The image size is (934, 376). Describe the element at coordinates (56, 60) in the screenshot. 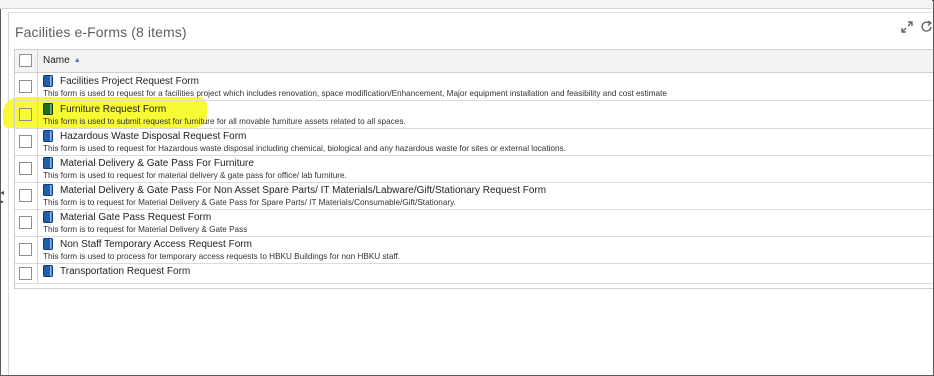

I see `column-header-label: Name` at that location.